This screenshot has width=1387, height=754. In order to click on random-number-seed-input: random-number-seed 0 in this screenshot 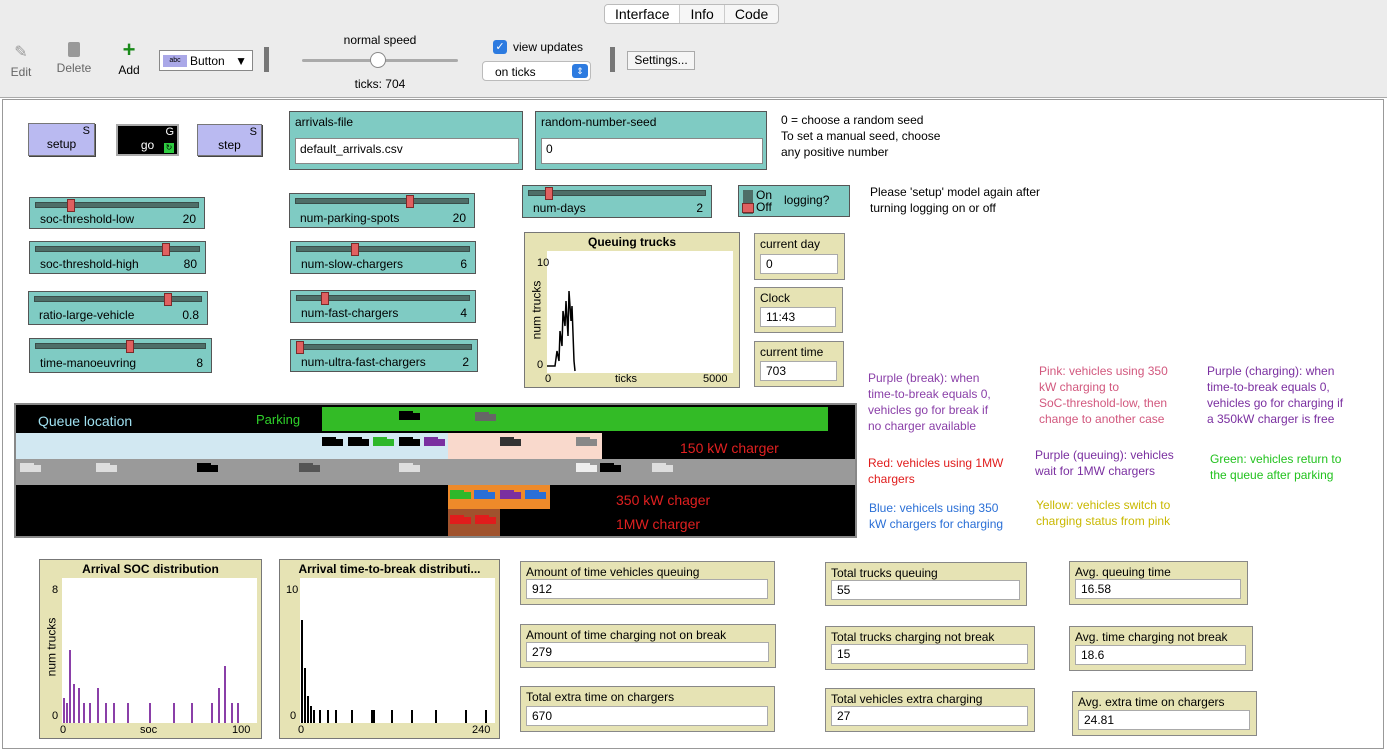, I will do `click(651, 140)`.